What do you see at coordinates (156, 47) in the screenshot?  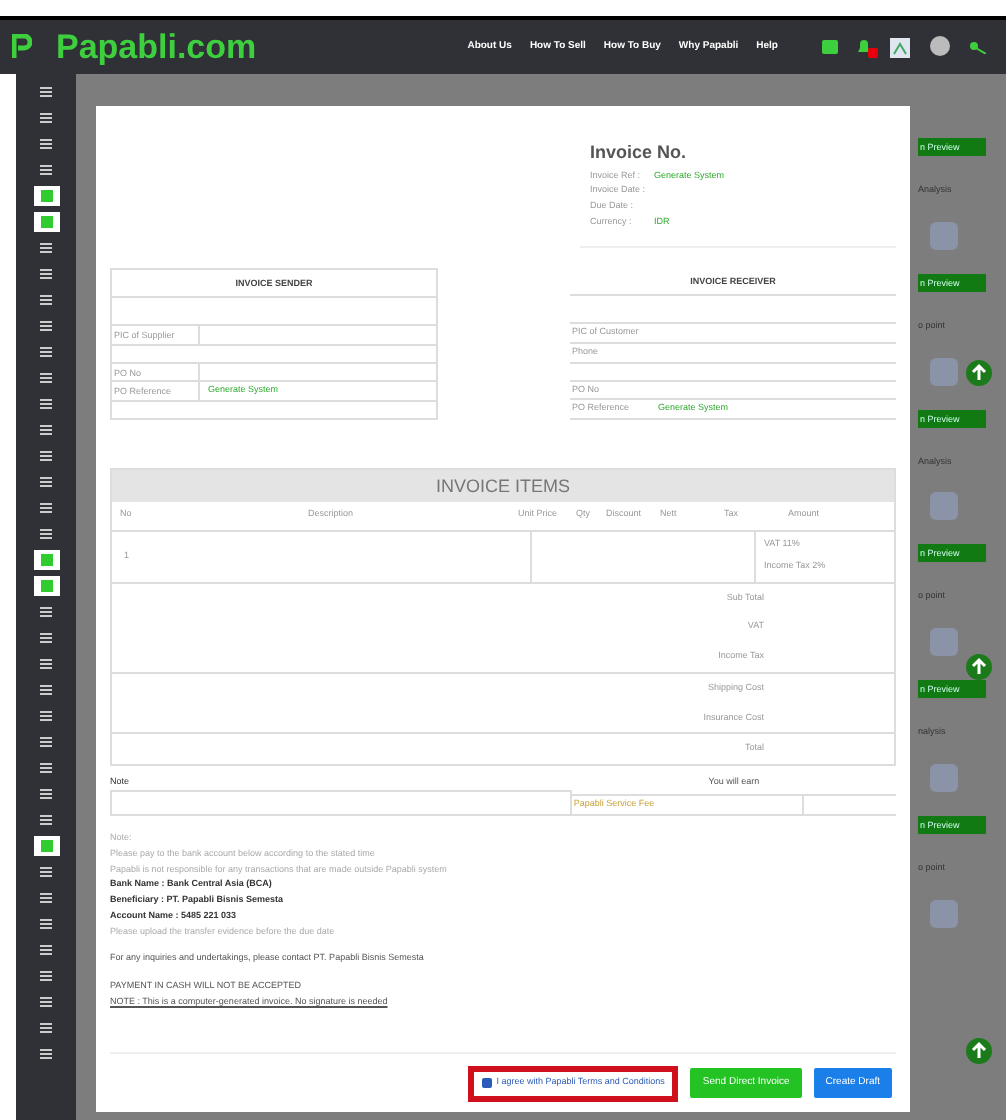 I see `site-logo: Papabli.com` at bounding box center [156, 47].